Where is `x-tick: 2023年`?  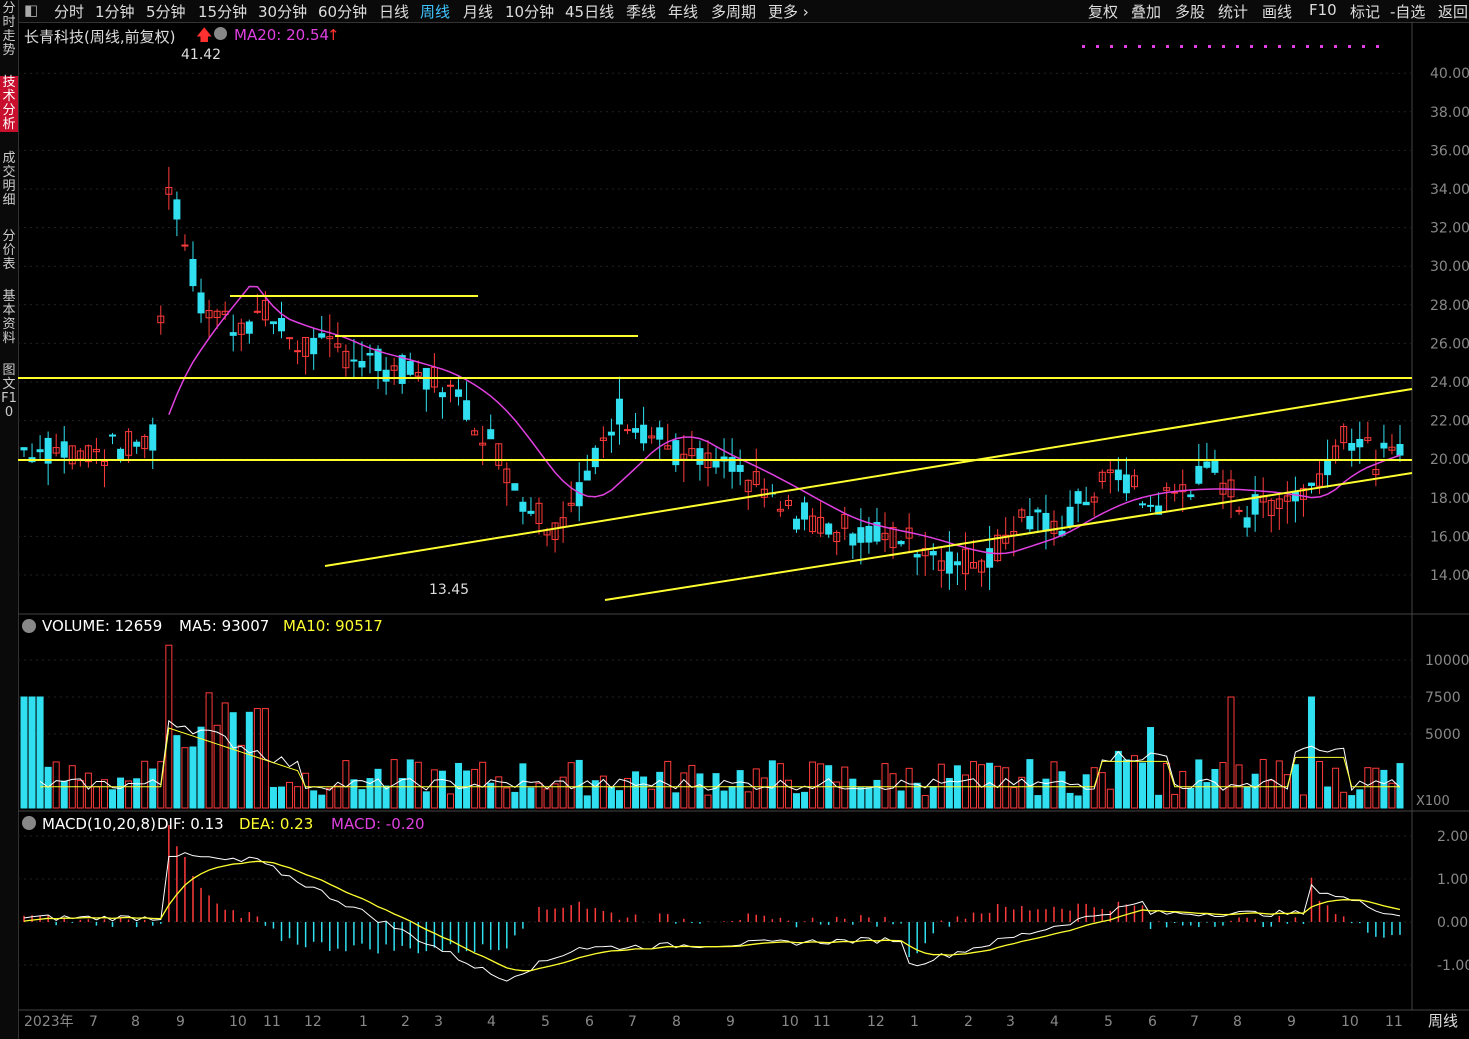 x-tick: 2023年 is located at coordinates (49, 1022).